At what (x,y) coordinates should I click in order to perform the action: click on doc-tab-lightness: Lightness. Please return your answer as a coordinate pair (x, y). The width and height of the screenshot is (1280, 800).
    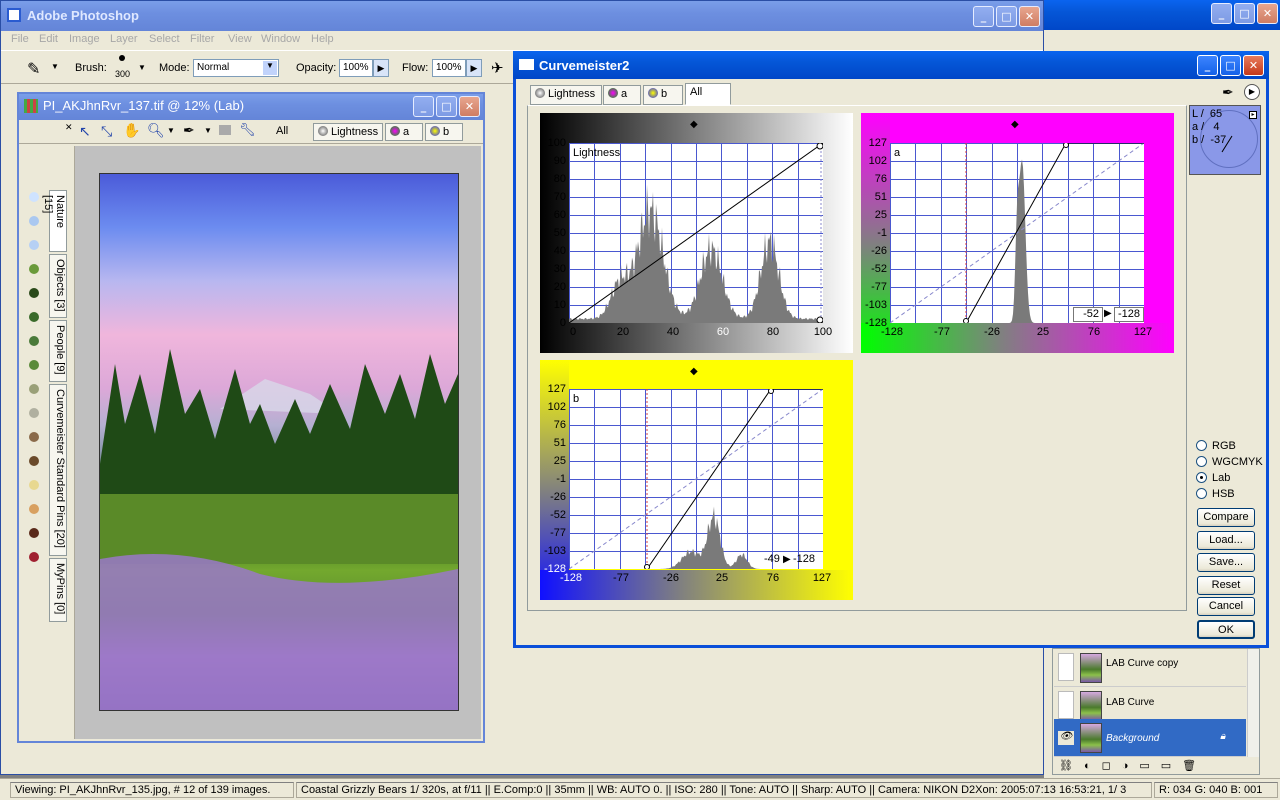
    Looking at the image, I should click on (348, 132).